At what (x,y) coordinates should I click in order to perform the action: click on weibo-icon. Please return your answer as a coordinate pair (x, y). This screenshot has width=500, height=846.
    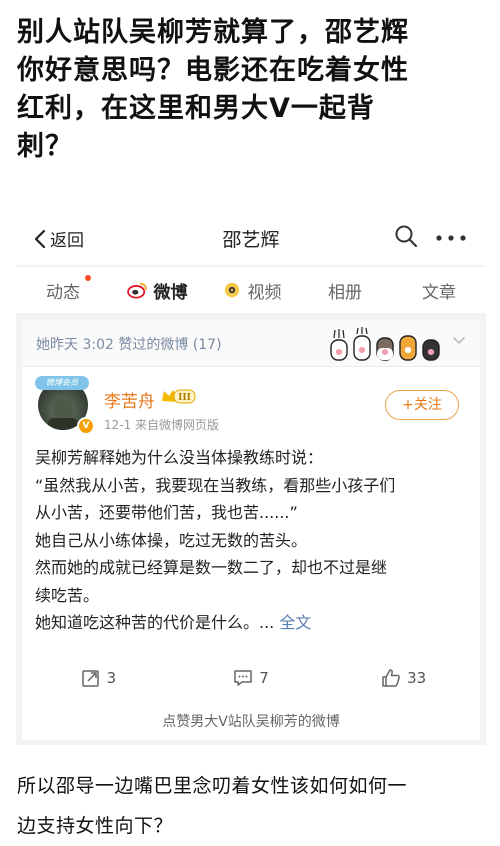
    Looking at the image, I should click on (136, 290).